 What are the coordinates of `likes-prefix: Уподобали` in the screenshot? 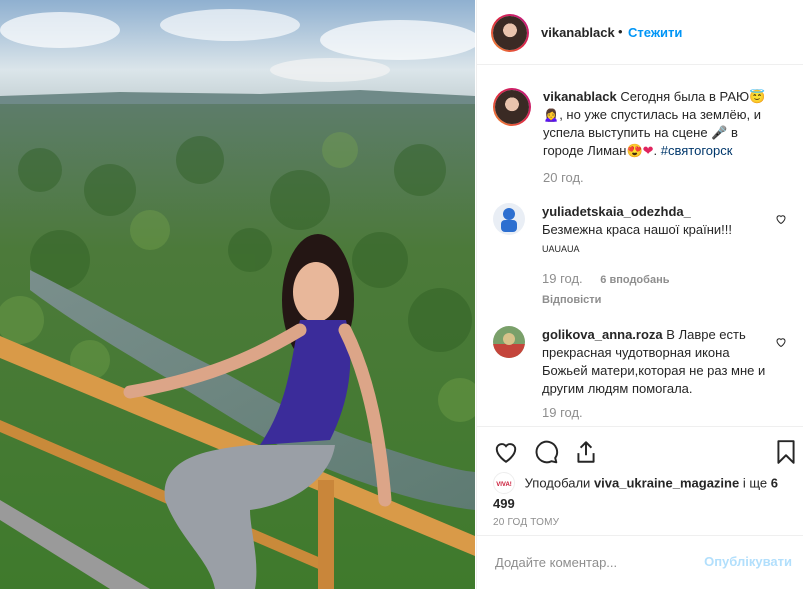 It's located at (557, 483).